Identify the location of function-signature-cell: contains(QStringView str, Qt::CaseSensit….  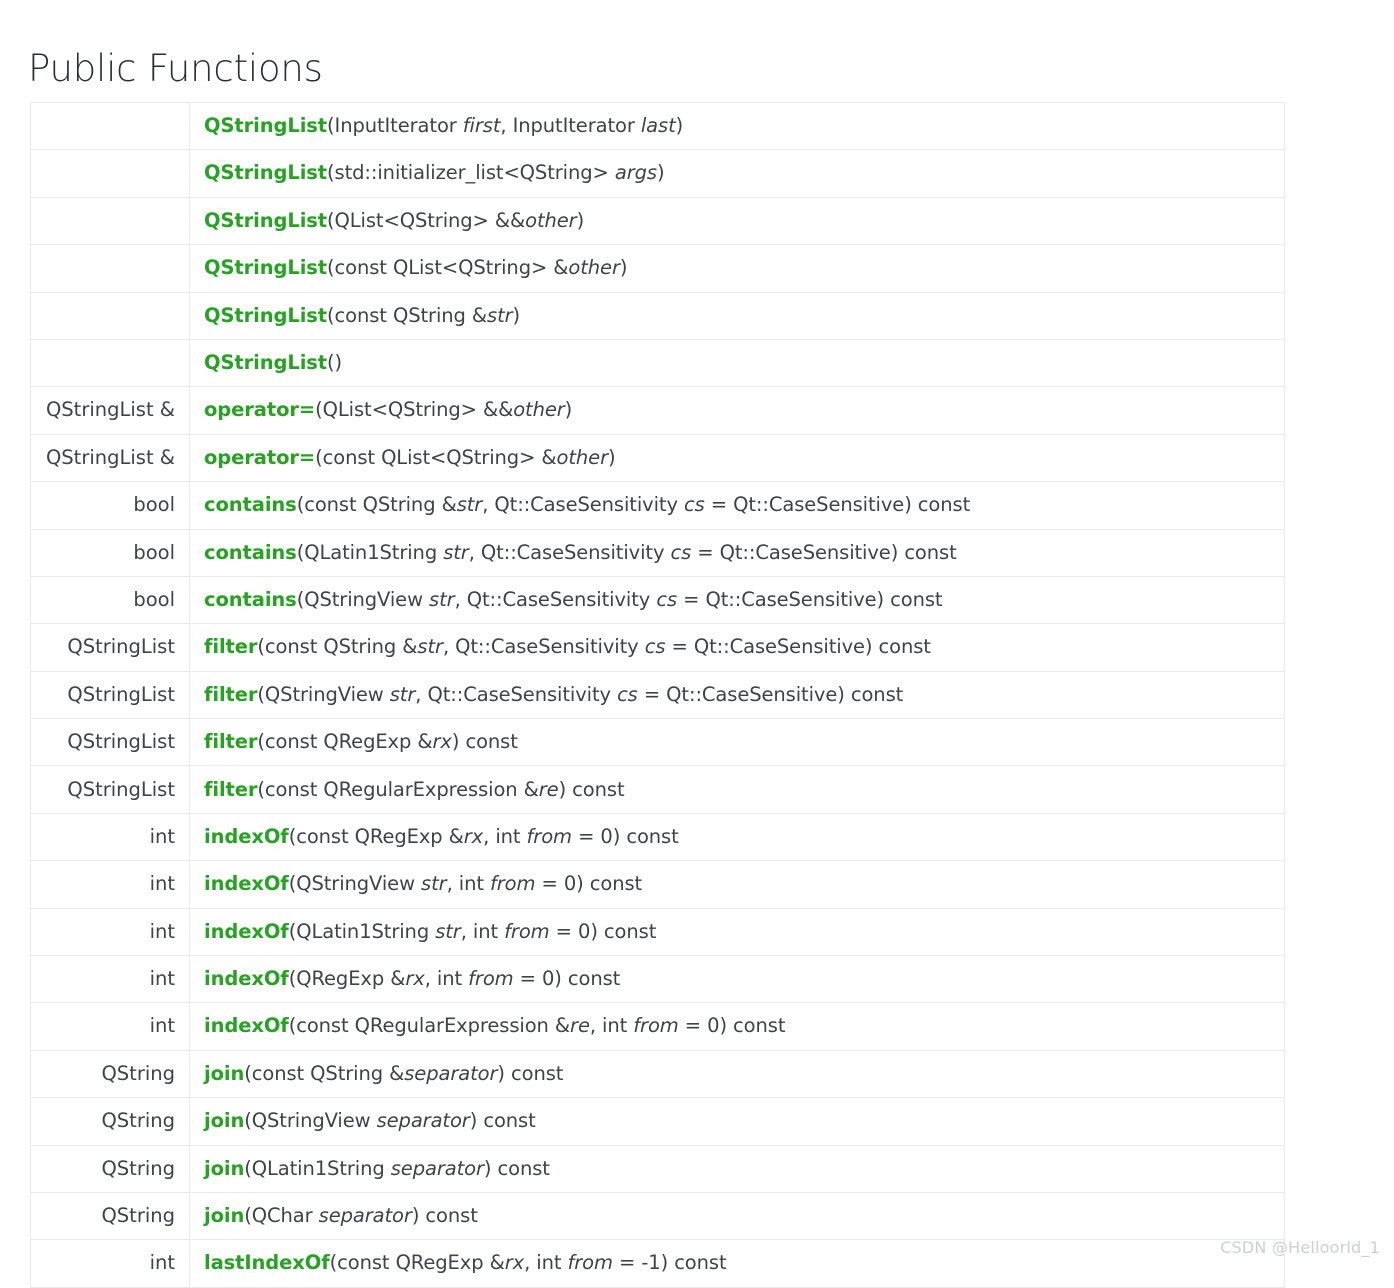
(737, 600).